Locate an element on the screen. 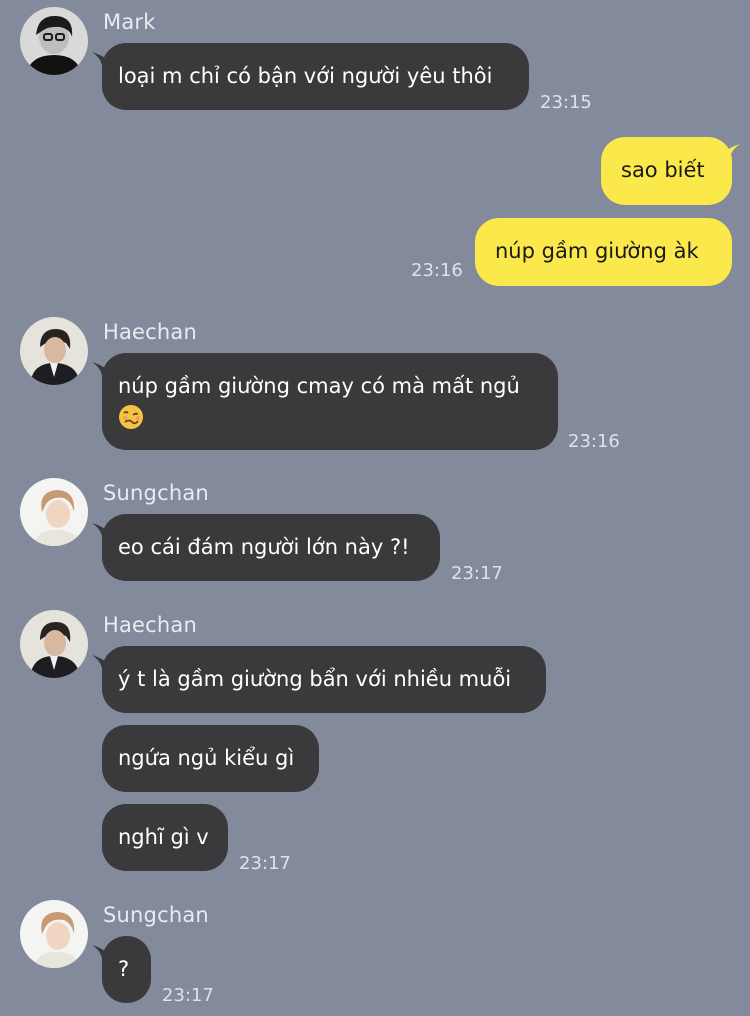 Image resolution: width=750 pixels, height=1016 pixels. haechan-message-bubble-3: ngứa ngủ kiểu gì is located at coordinates (210, 758).